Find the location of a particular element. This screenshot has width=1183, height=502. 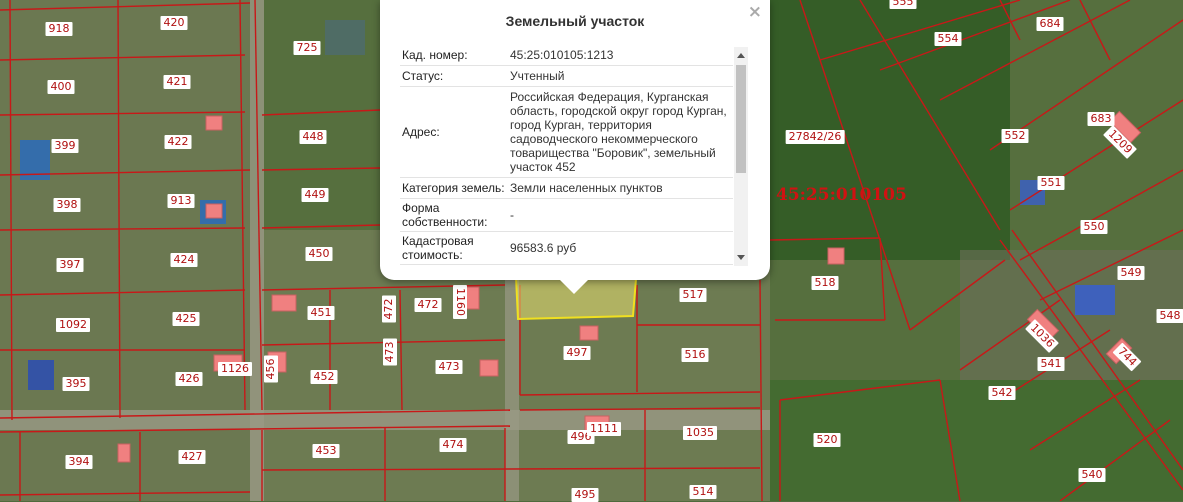

popup-scrollbar is located at coordinates (741, 156).